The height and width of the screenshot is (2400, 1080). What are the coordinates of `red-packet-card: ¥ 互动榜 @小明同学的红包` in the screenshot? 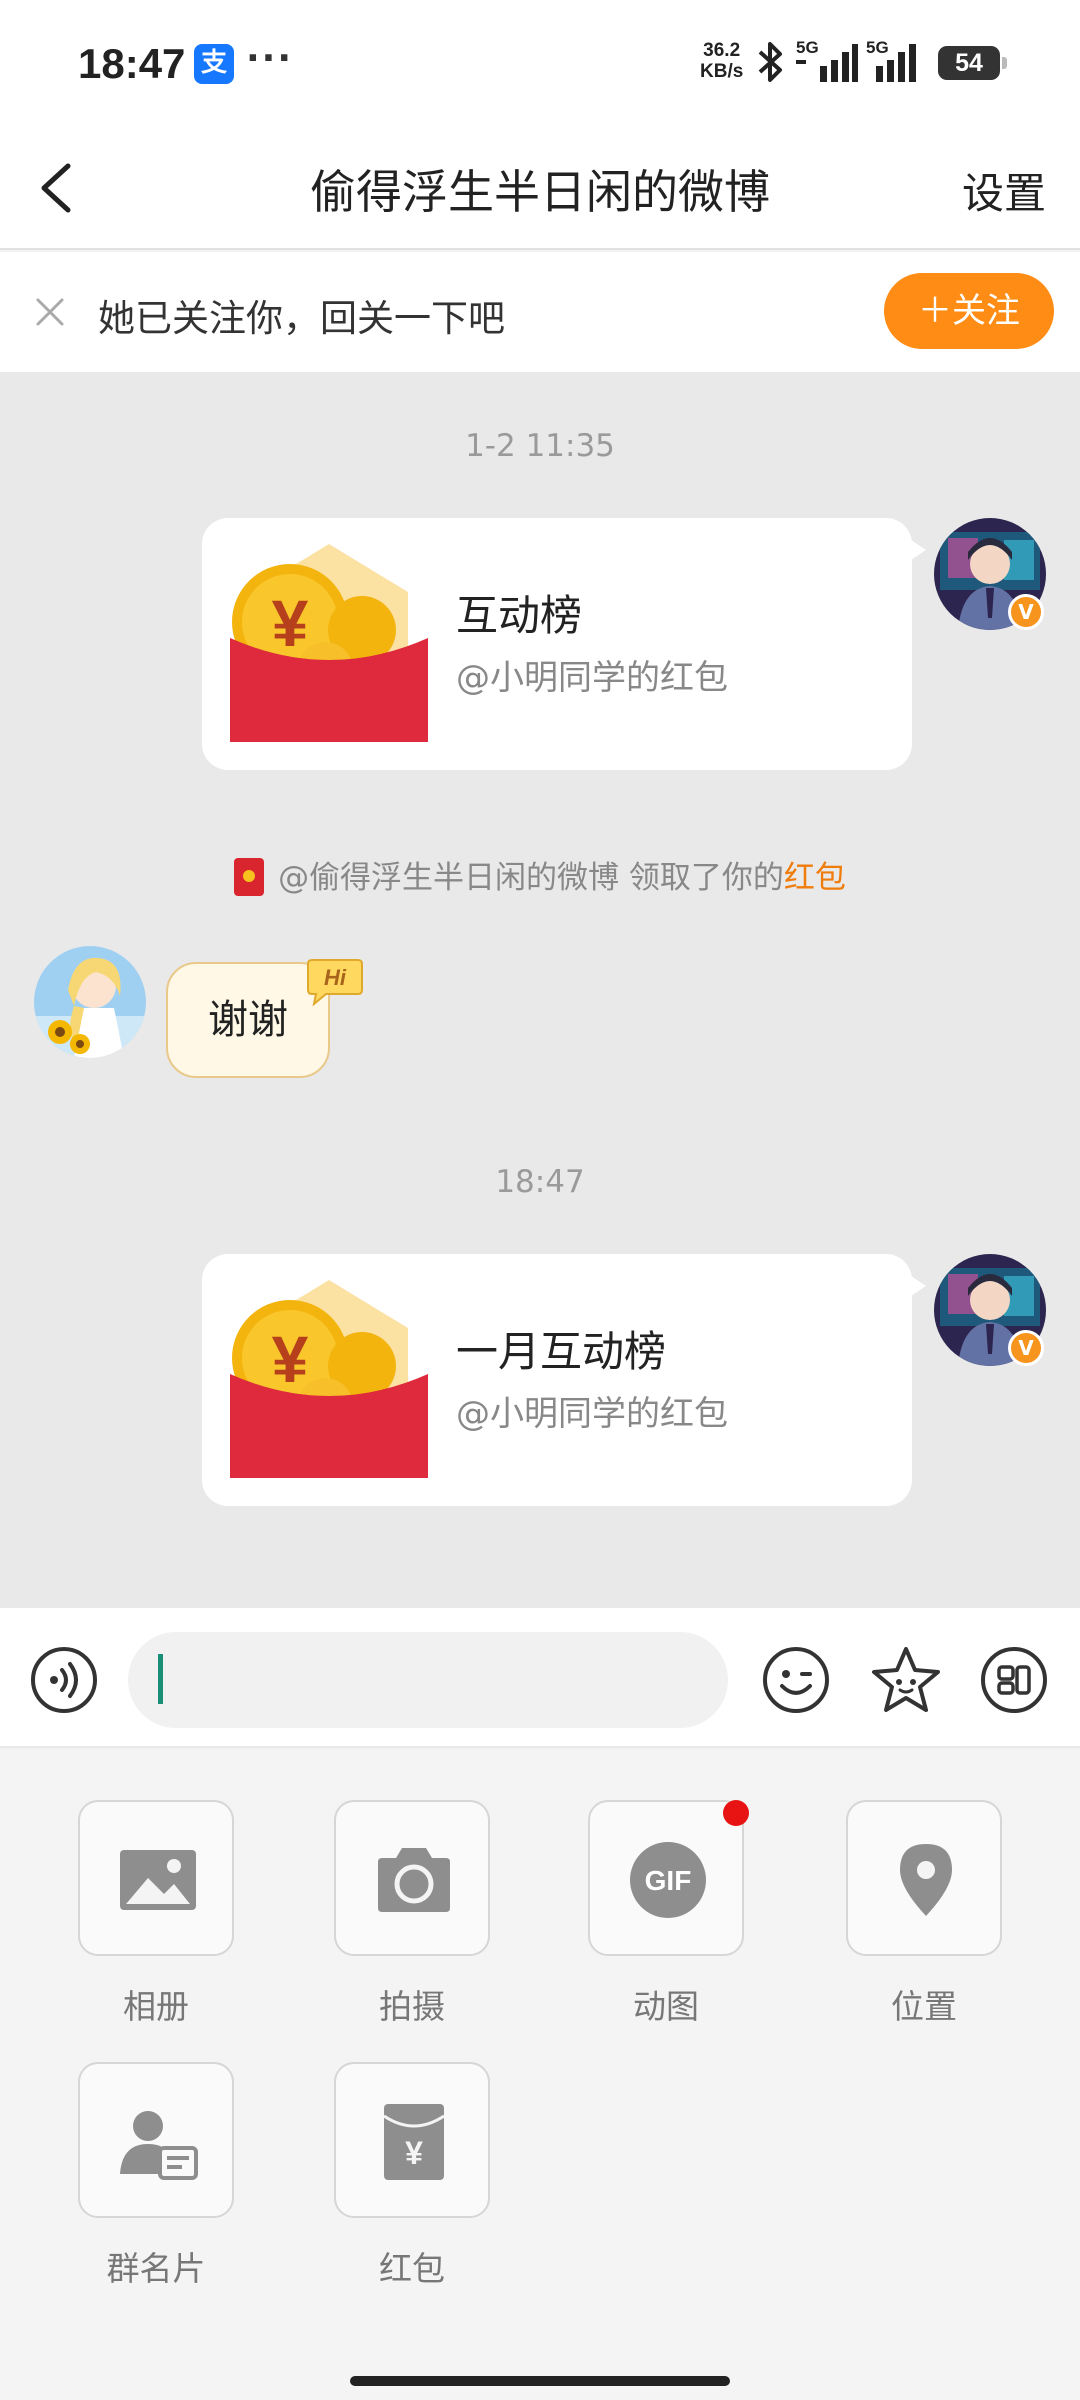 It's located at (564, 644).